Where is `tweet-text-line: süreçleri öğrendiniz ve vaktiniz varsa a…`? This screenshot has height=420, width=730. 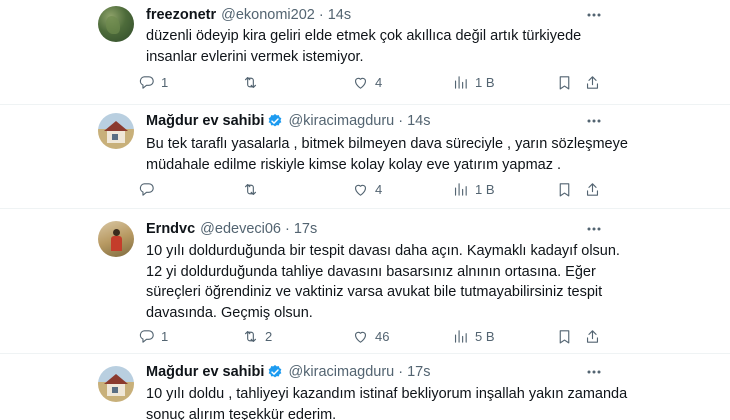
tweet-text-line: süreçleri öğrendiniz ve vaktiniz varsa a… is located at coordinates (374, 292).